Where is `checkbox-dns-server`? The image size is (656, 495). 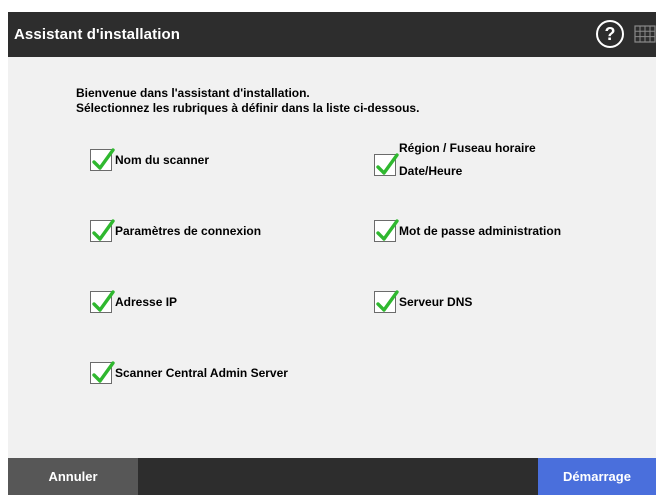 checkbox-dns-server is located at coordinates (386, 301).